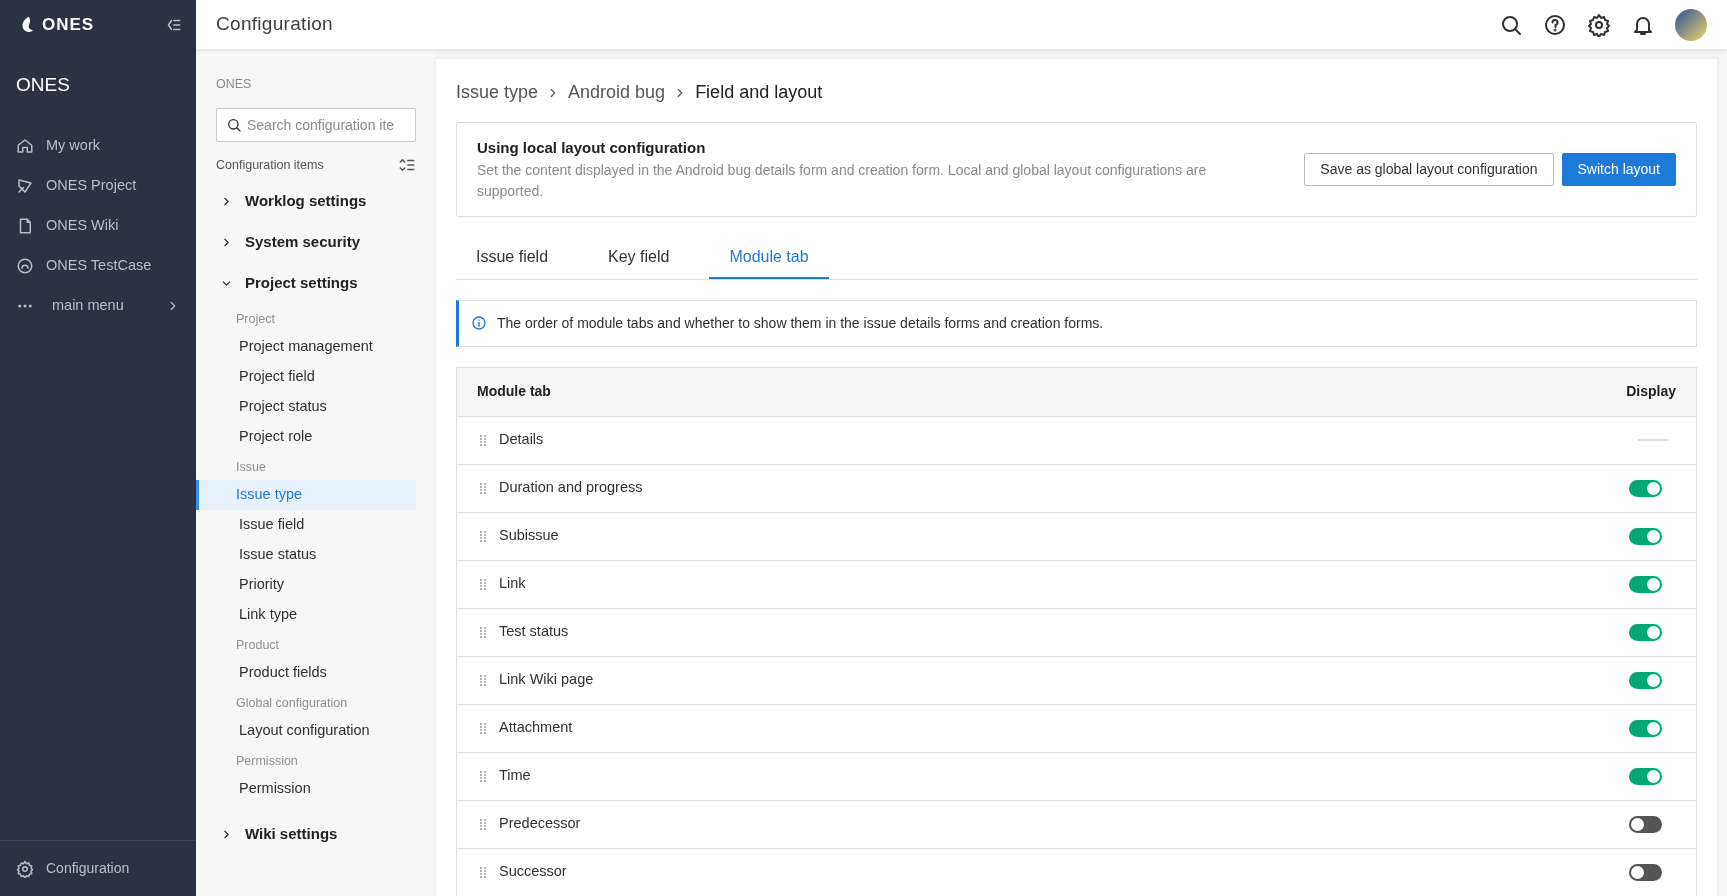 Image resolution: width=1727 pixels, height=896 pixels. Describe the element at coordinates (536, 728) in the screenshot. I see `table-cell-text: Attachment` at that location.